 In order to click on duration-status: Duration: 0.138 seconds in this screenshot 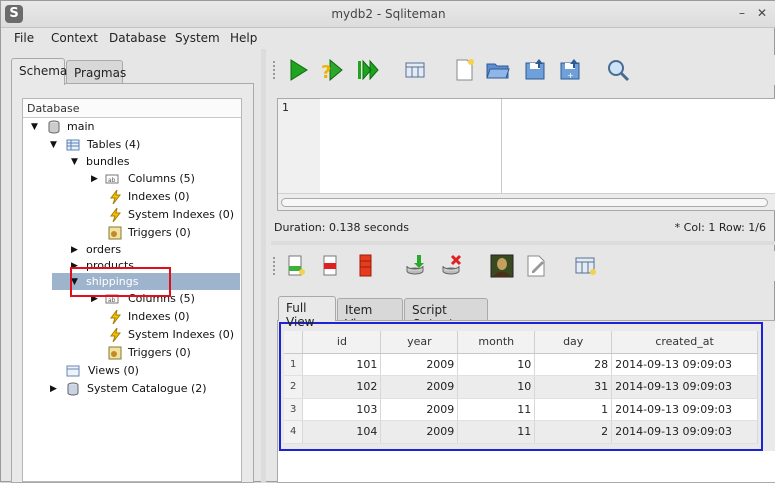, I will do `click(341, 227)`.